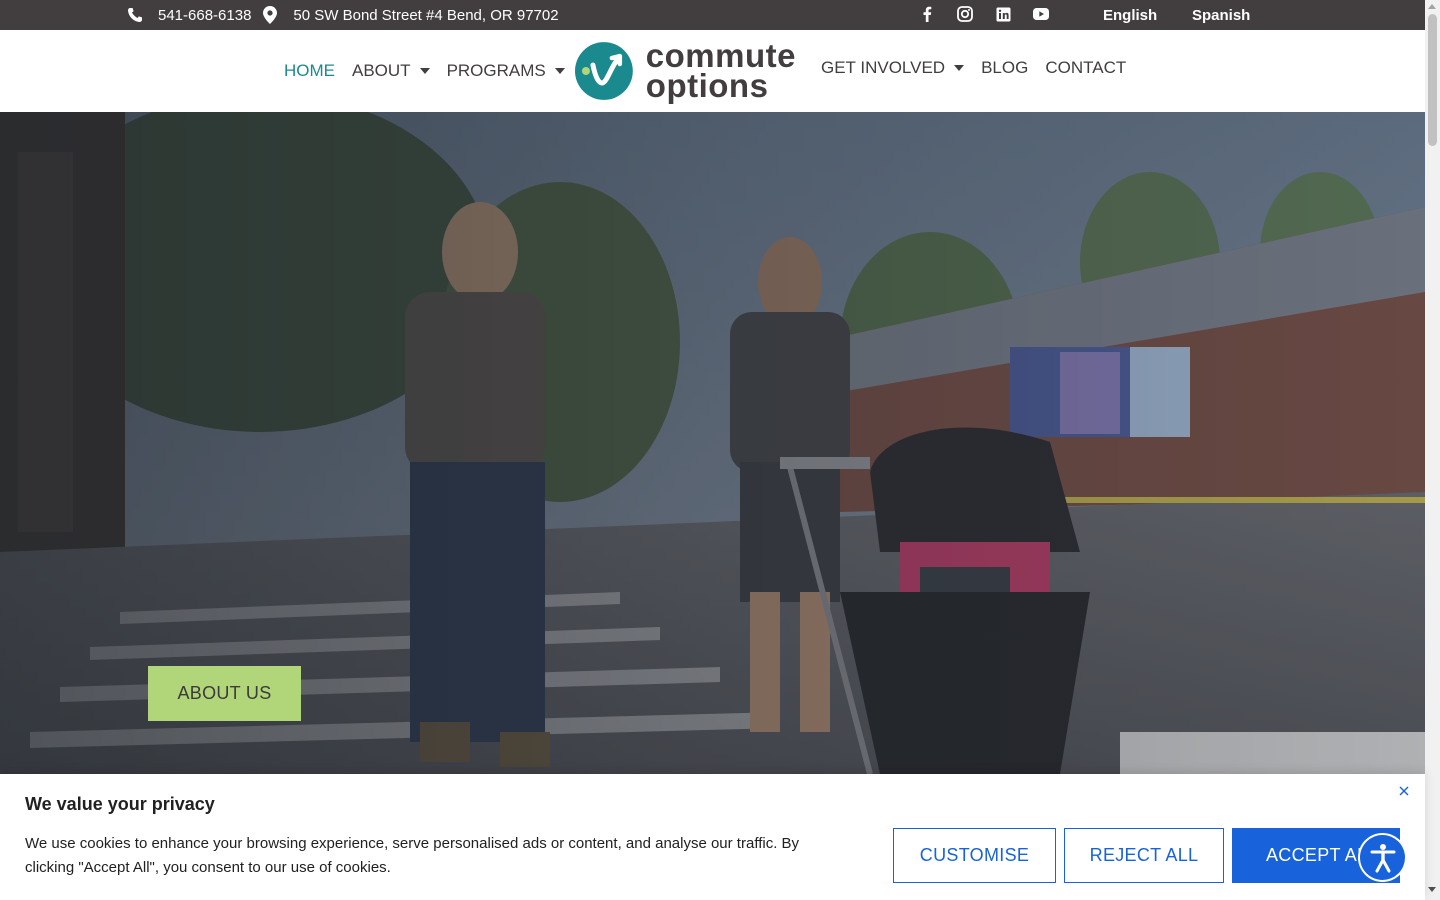  I want to click on nav-blog-label: BLOG, so click(1005, 67).